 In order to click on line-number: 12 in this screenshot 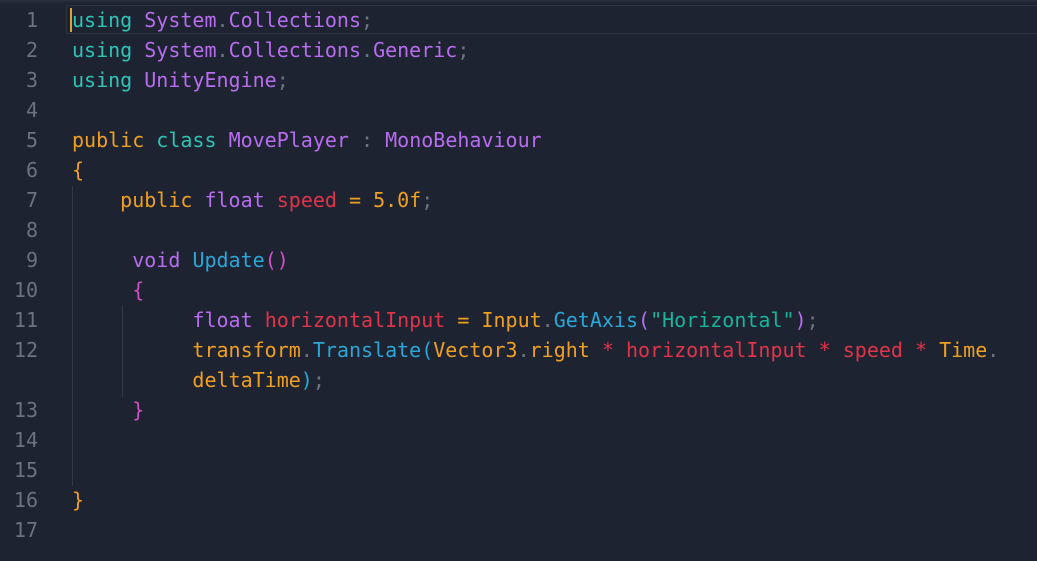, I will do `click(25, 350)`.